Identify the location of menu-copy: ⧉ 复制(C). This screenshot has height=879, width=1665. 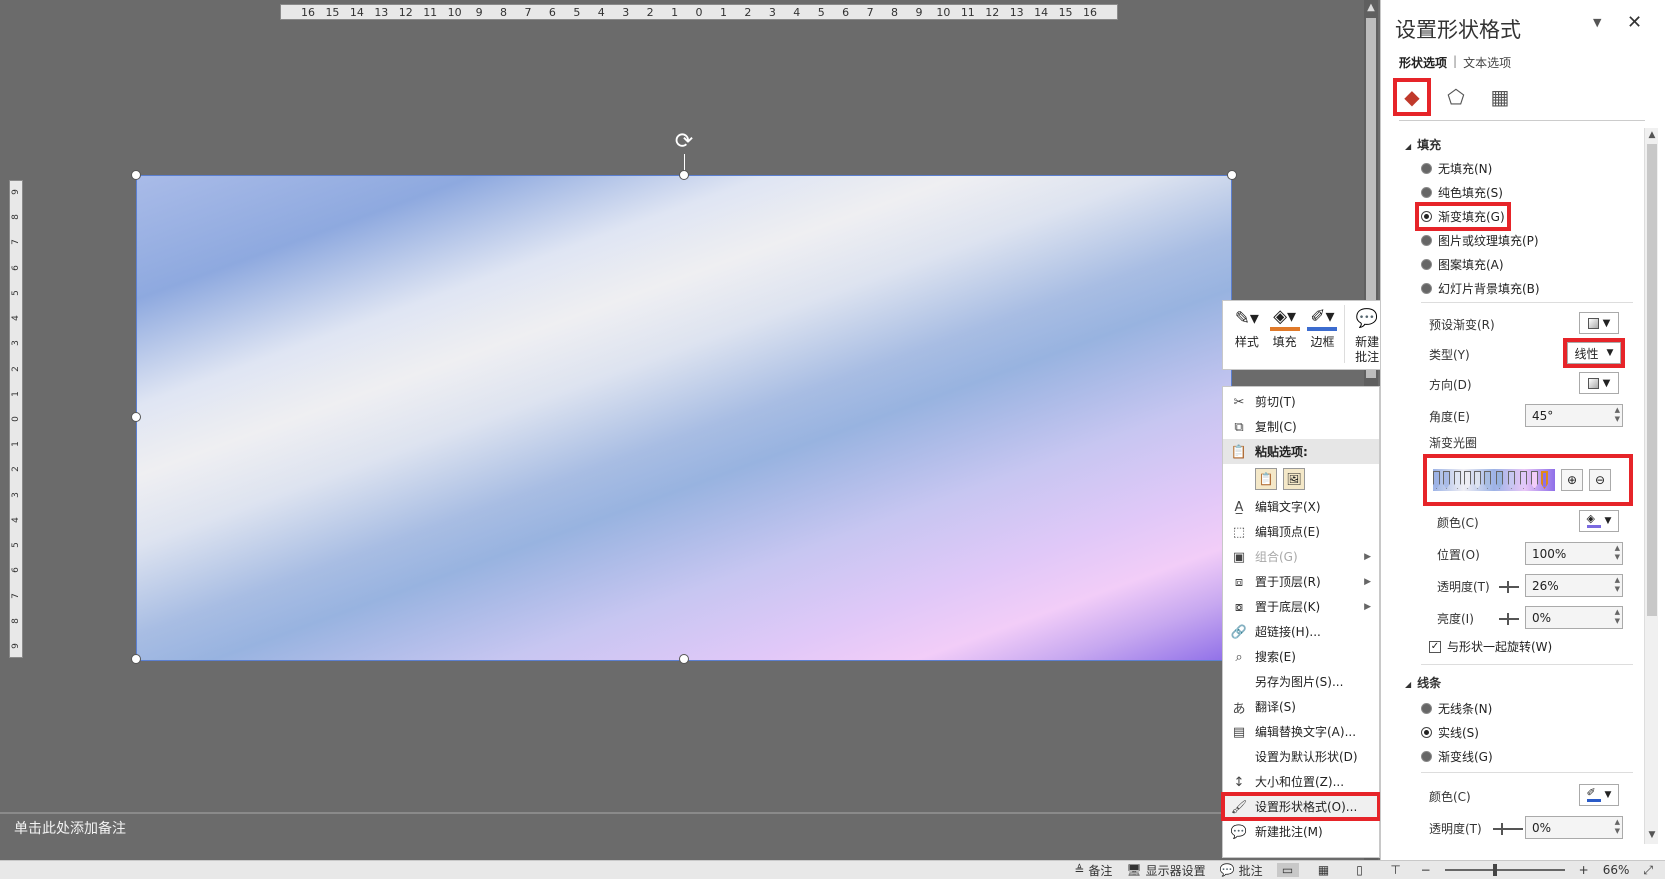
(1301, 426).